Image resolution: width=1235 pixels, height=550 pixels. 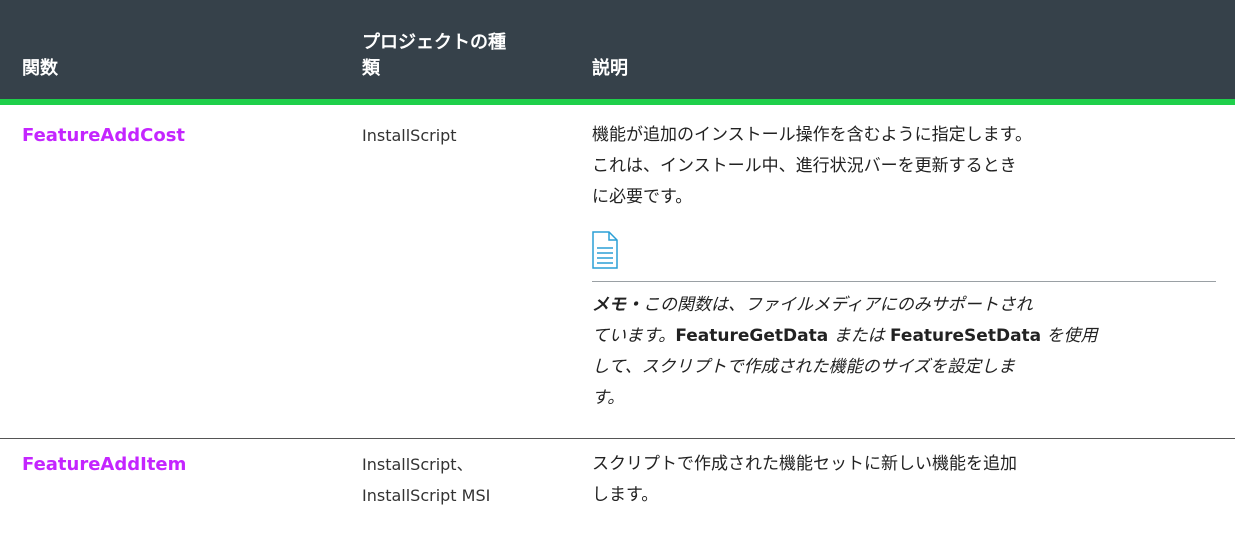 What do you see at coordinates (455, 475) in the screenshot?
I see `project-type-cell: InstallScript、 InstallScript MSI` at bounding box center [455, 475].